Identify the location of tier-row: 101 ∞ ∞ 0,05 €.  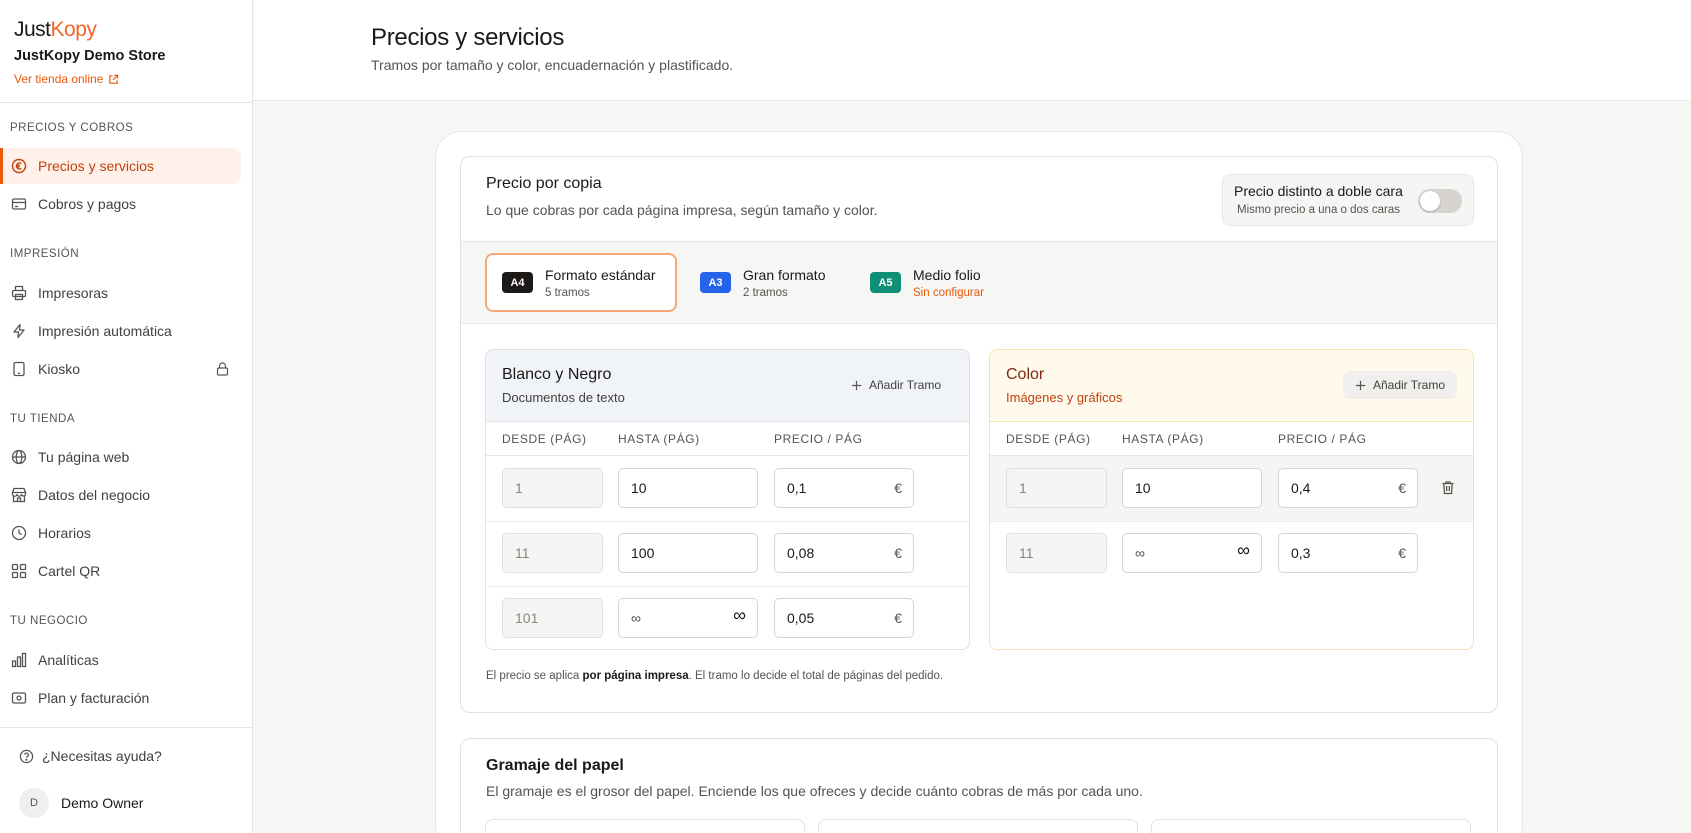
(727, 617).